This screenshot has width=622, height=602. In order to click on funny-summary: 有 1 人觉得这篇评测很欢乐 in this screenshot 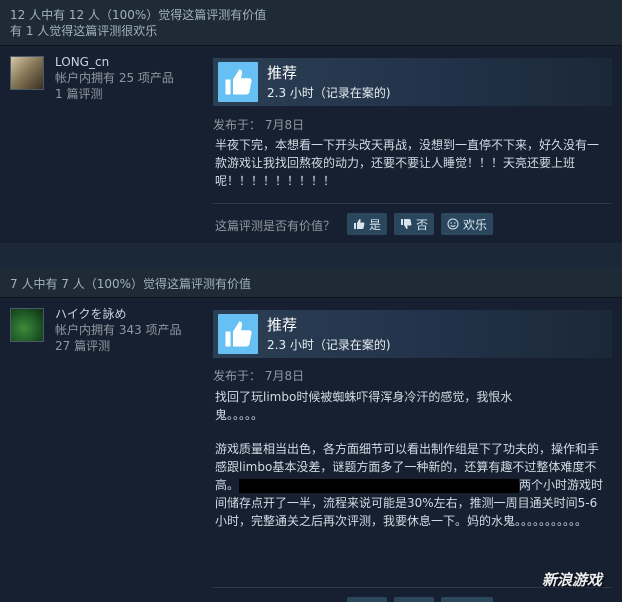, I will do `click(84, 31)`.